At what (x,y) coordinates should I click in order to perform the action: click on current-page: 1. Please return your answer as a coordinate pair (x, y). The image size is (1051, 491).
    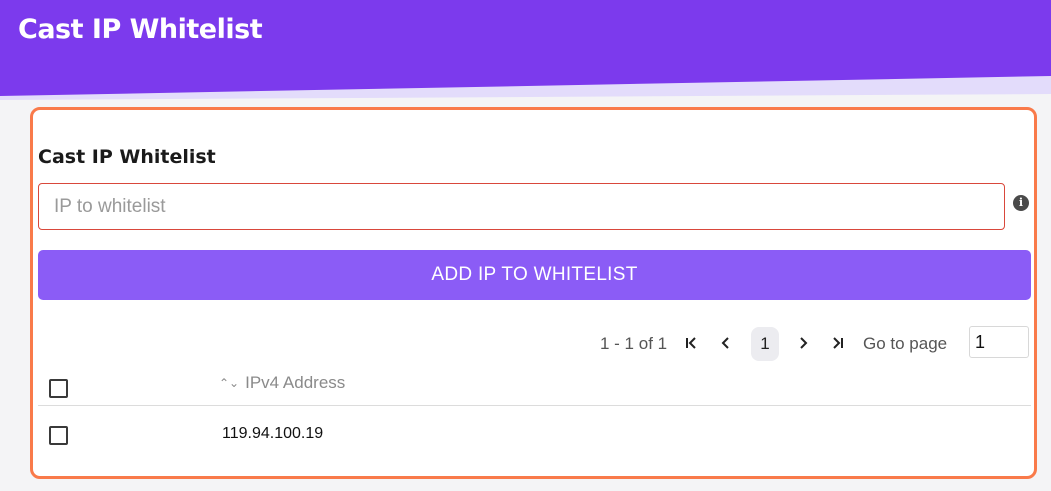
    Looking at the image, I should click on (765, 344).